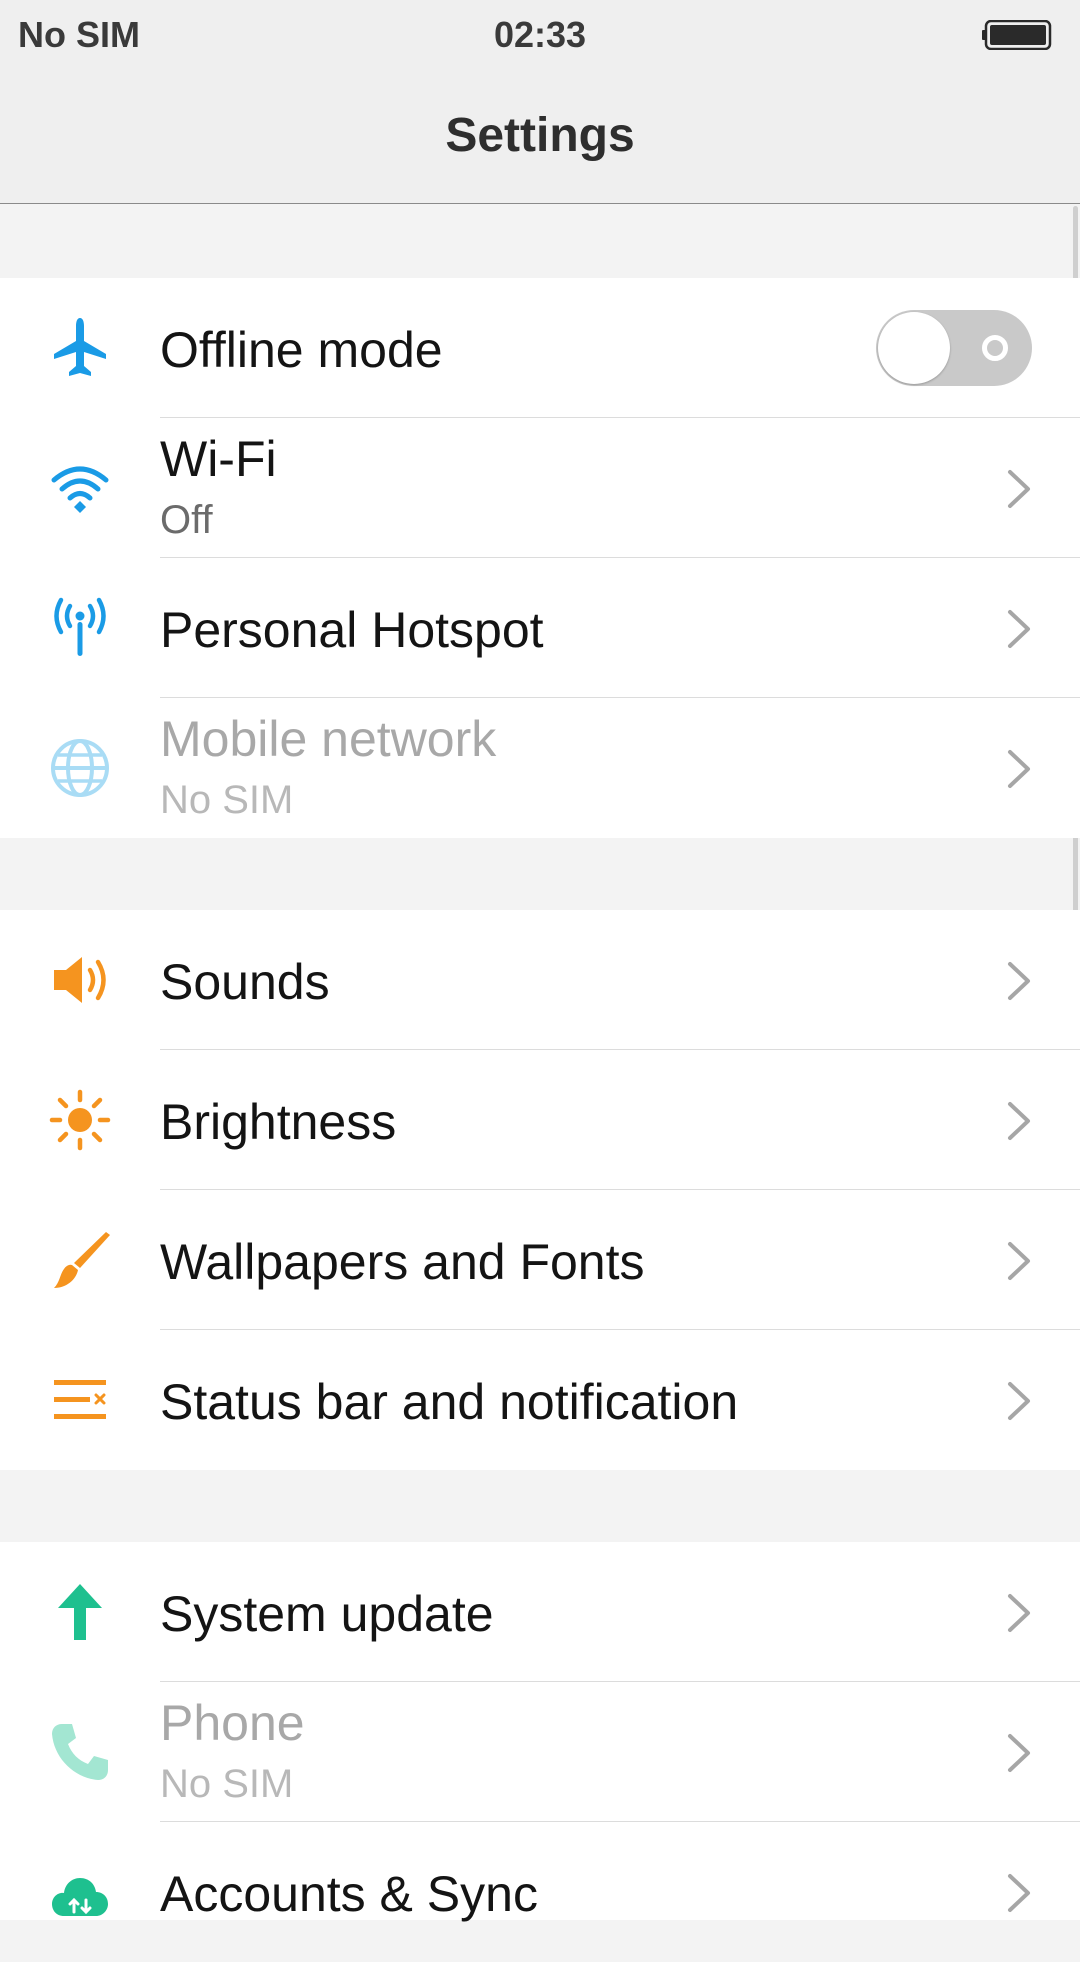 The height and width of the screenshot is (1962, 1080). I want to click on setting-personal-hotspot: Personal Hotspot, so click(540, 628).